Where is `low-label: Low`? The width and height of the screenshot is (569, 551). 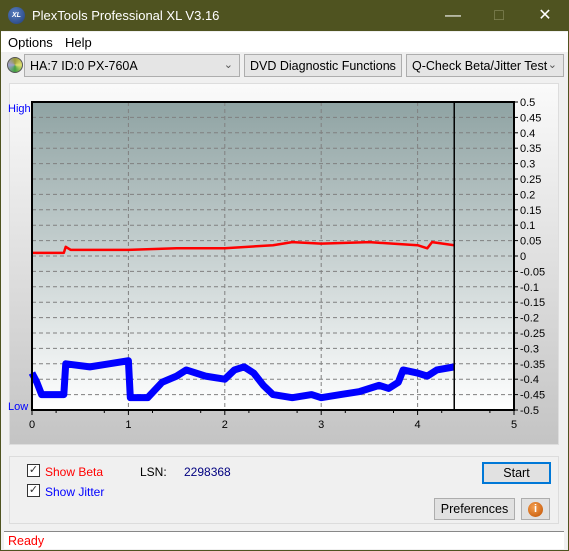
low-label: Low is located at coordinates (18, 407).